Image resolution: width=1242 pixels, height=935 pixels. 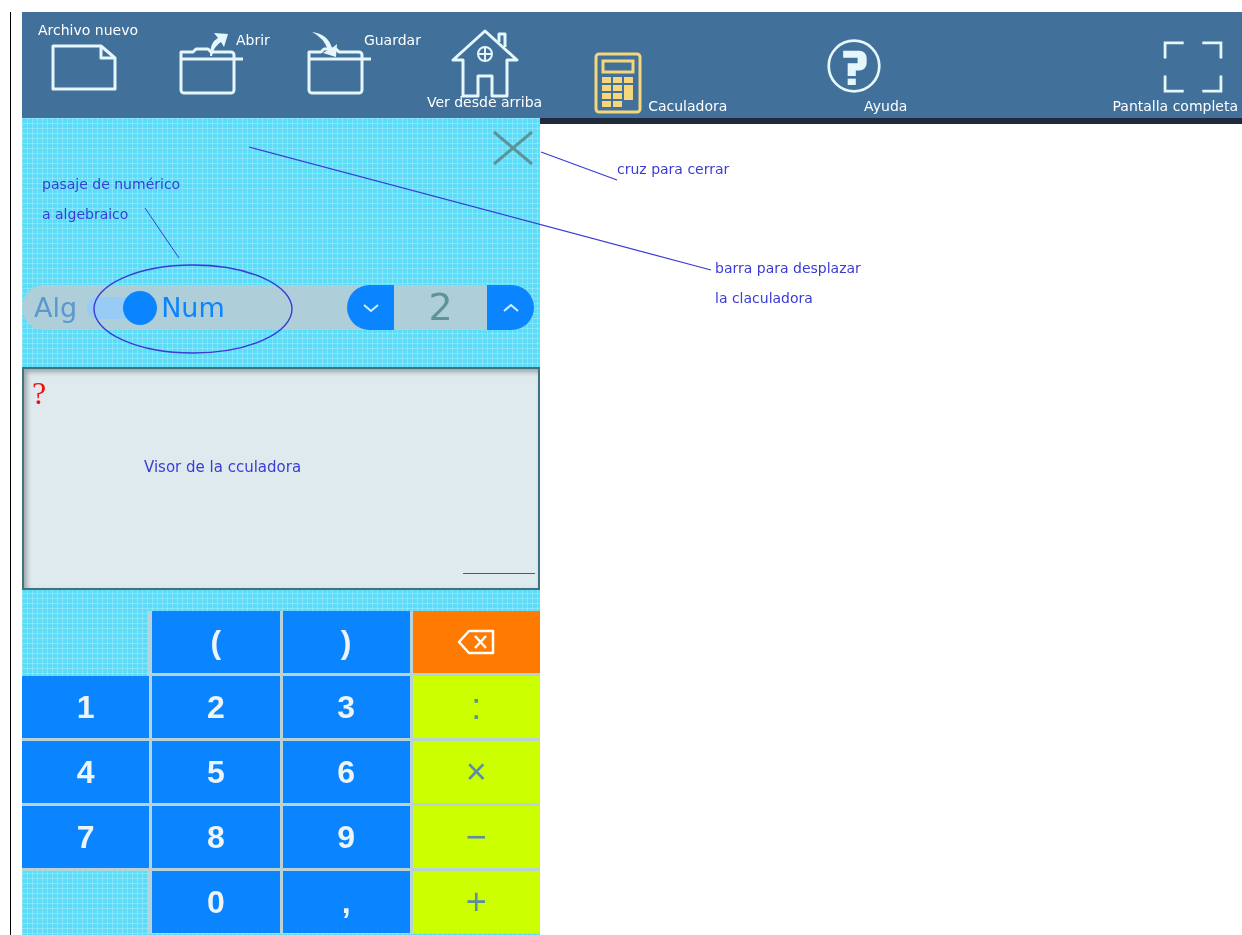 What do you see at coordinates (39, 393) in the screenshot?
I see `error-mark: ?` at bounding box center [39, 393].